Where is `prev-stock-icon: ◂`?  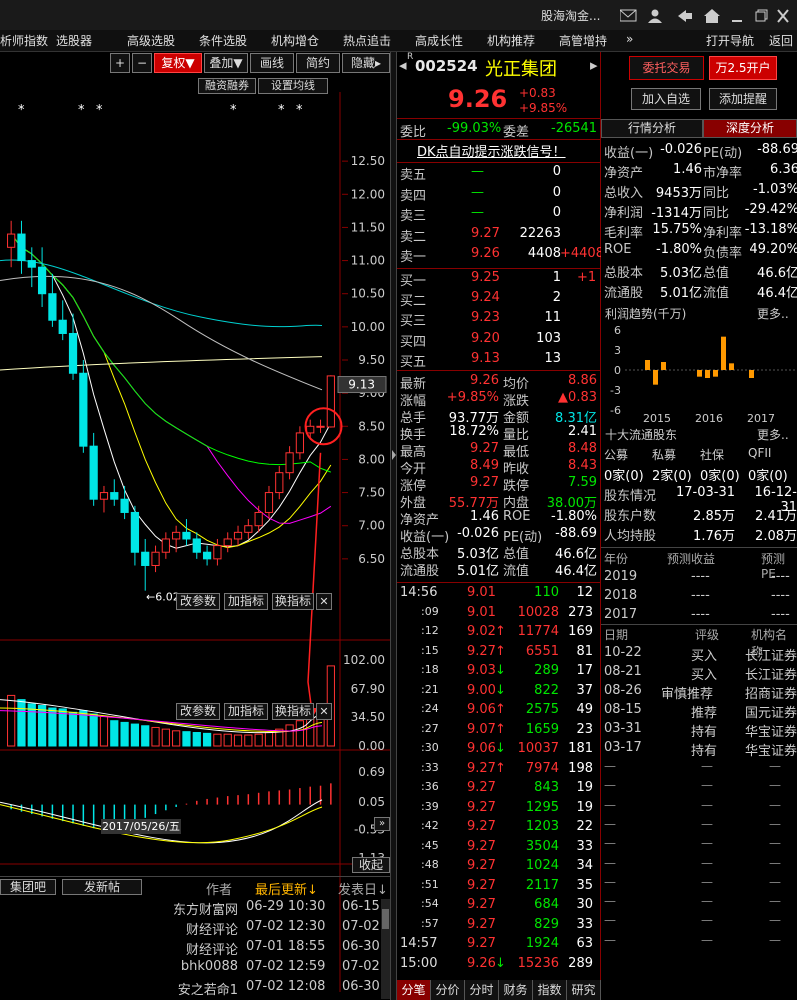
prev-stock-icon: ◂ is located at coordinates (403, 65).